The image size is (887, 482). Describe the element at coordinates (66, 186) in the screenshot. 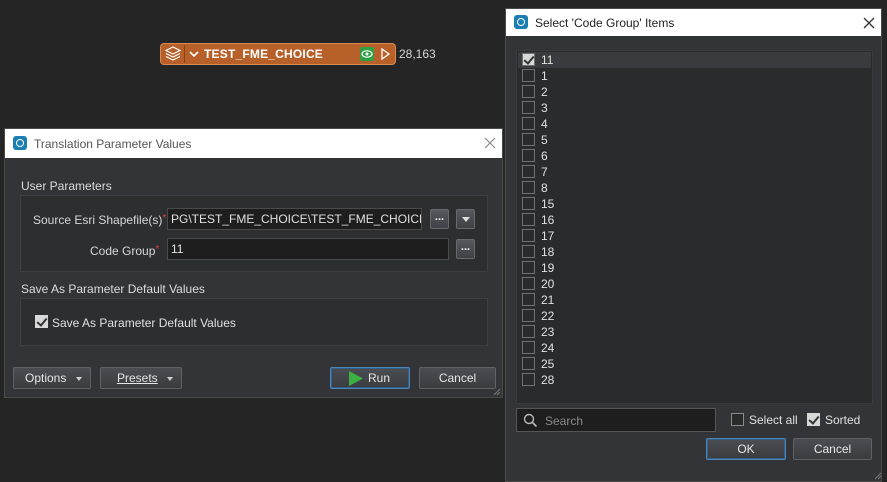

I see `user-parameters-heading: User Parameters` at that location.